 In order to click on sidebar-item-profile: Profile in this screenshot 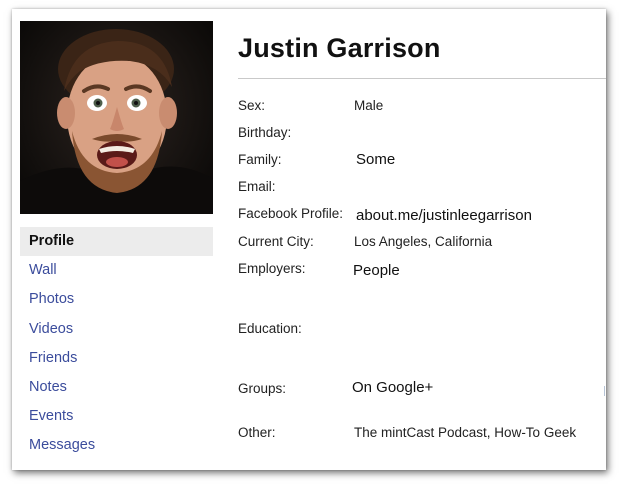, I will do `click(116, 242)`.